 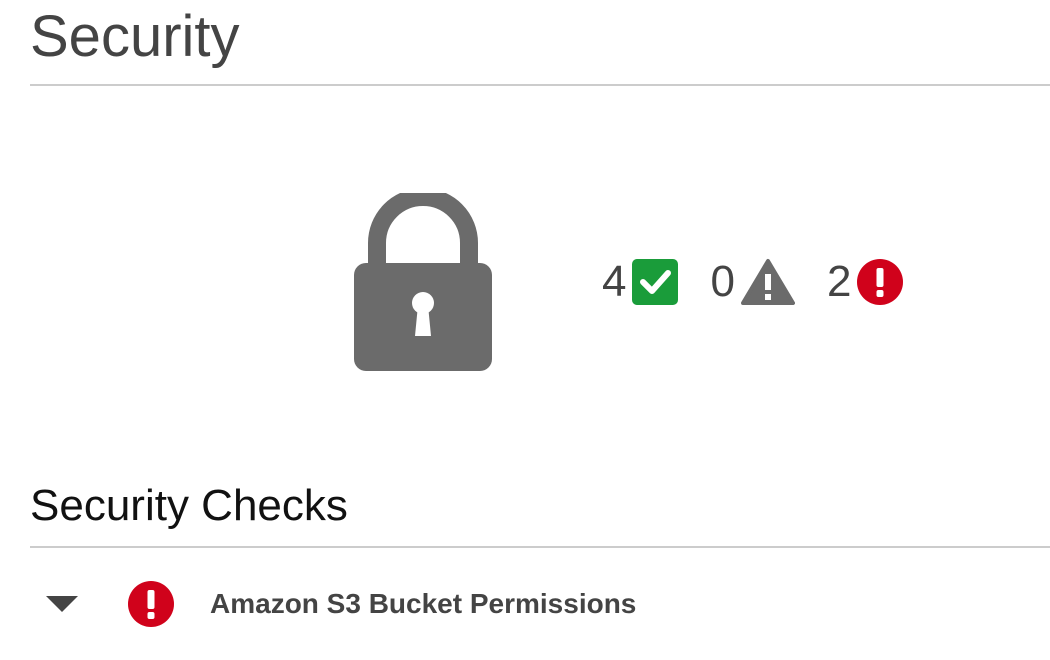 I want to click on errors-summary: 2, so click(x=865, y=282).